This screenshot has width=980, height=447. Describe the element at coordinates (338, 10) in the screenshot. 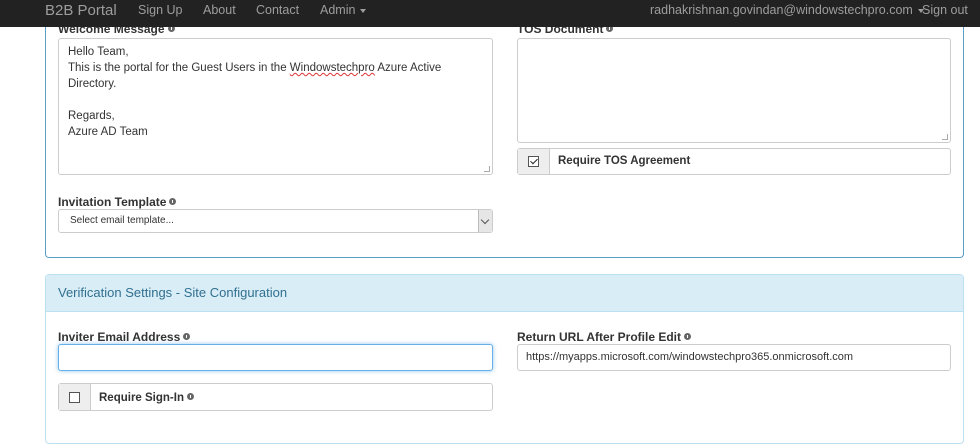

I see `nav-admin-label: Admin` at that location.